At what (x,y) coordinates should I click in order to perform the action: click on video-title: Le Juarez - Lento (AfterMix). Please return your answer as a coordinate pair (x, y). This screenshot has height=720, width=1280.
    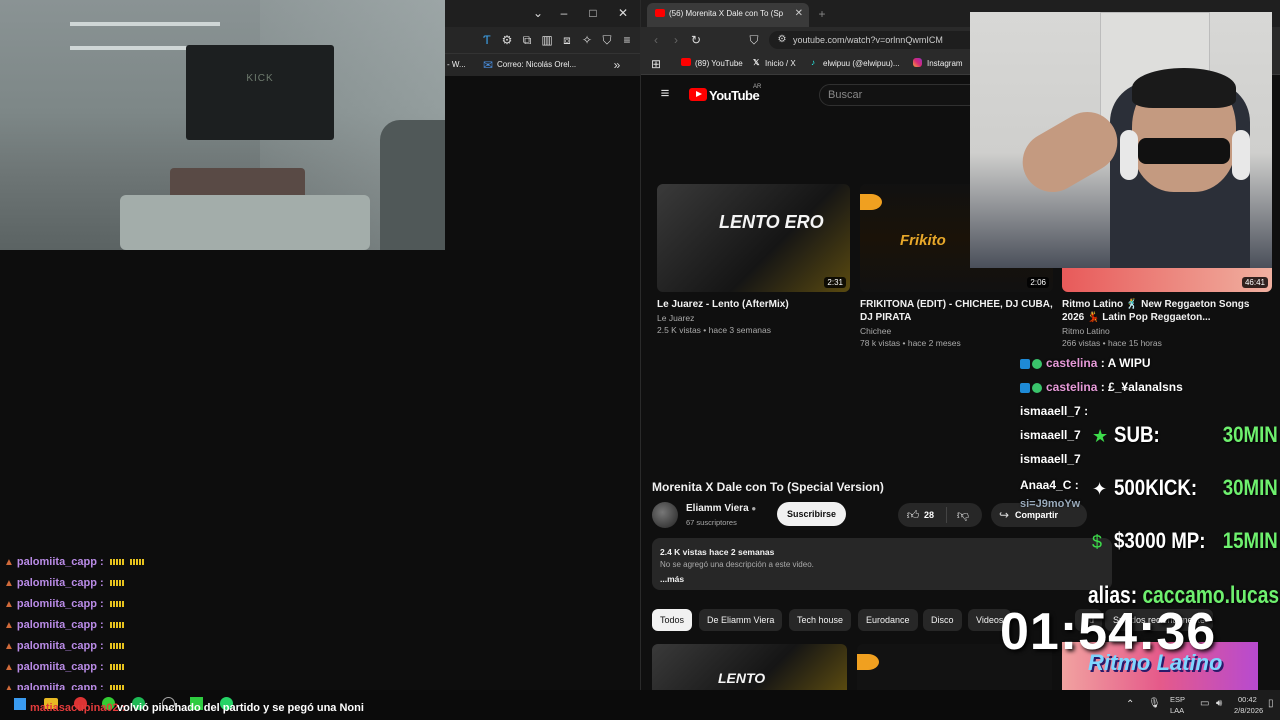
    Looking at the image, I should click on (753, 304).